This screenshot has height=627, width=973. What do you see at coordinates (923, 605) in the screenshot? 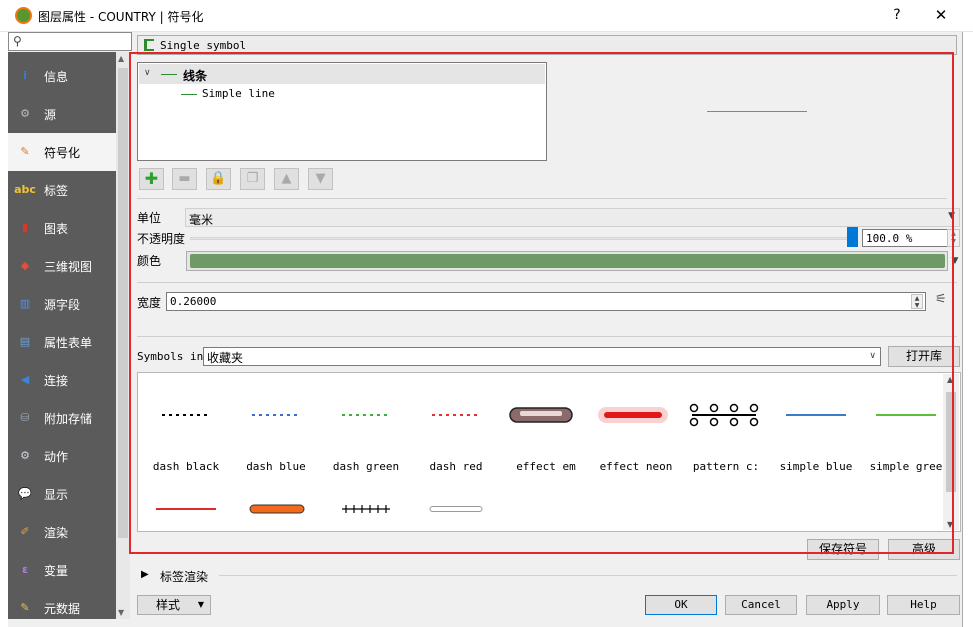
I see `help-dialog-button: Help` at bounding box center [923, 605].